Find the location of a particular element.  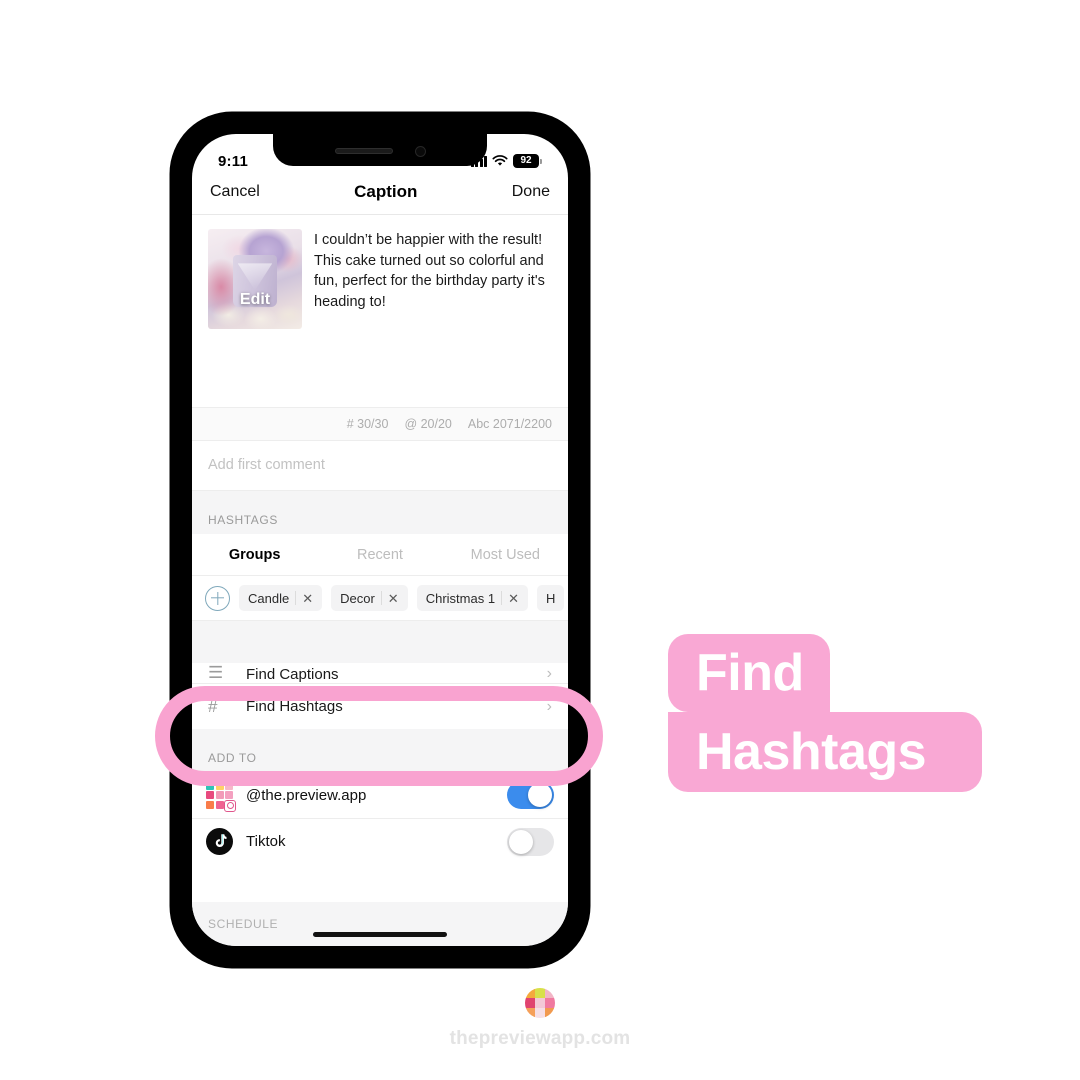

first-comment-field: Add first comment is located at coordinates (380, 466).